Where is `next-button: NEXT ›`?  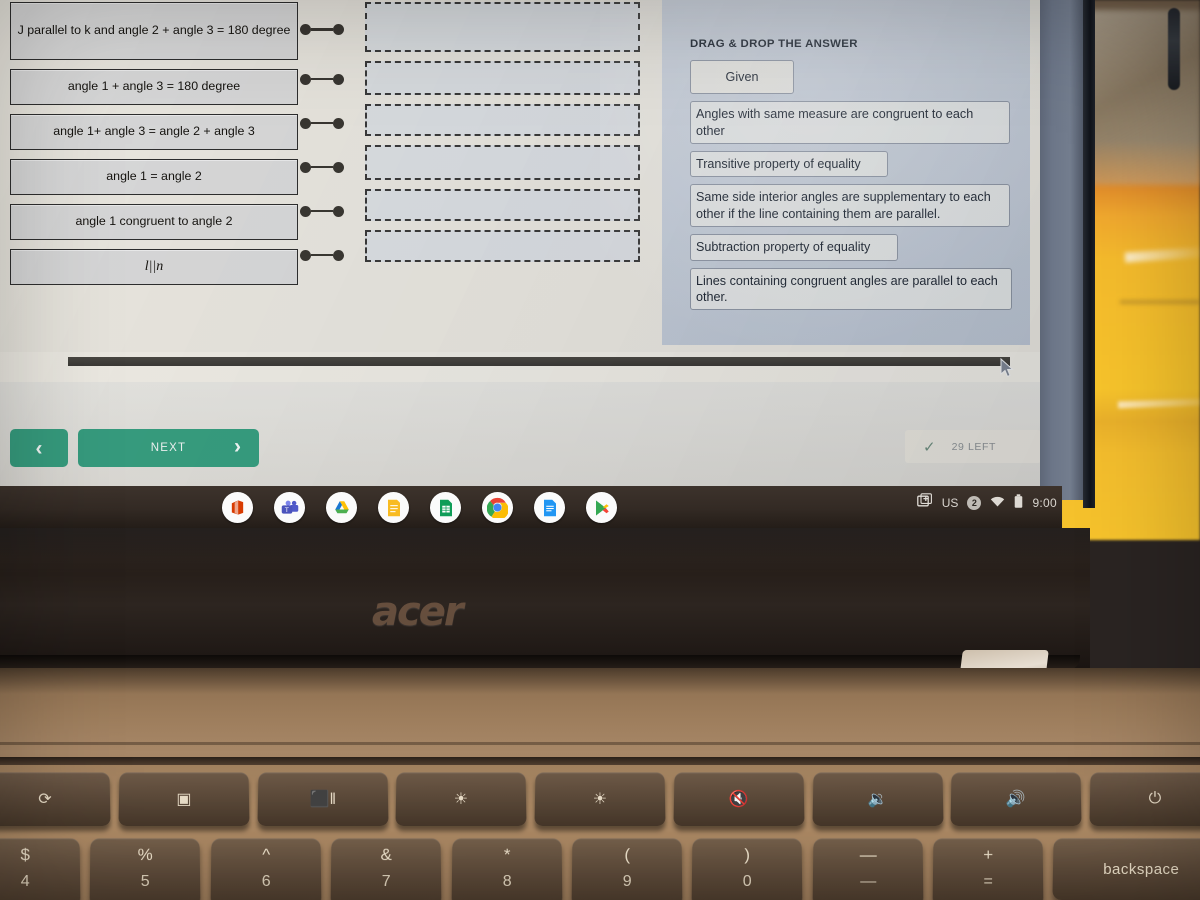
next-button: NEXT › is located at coordinates (168, 448).